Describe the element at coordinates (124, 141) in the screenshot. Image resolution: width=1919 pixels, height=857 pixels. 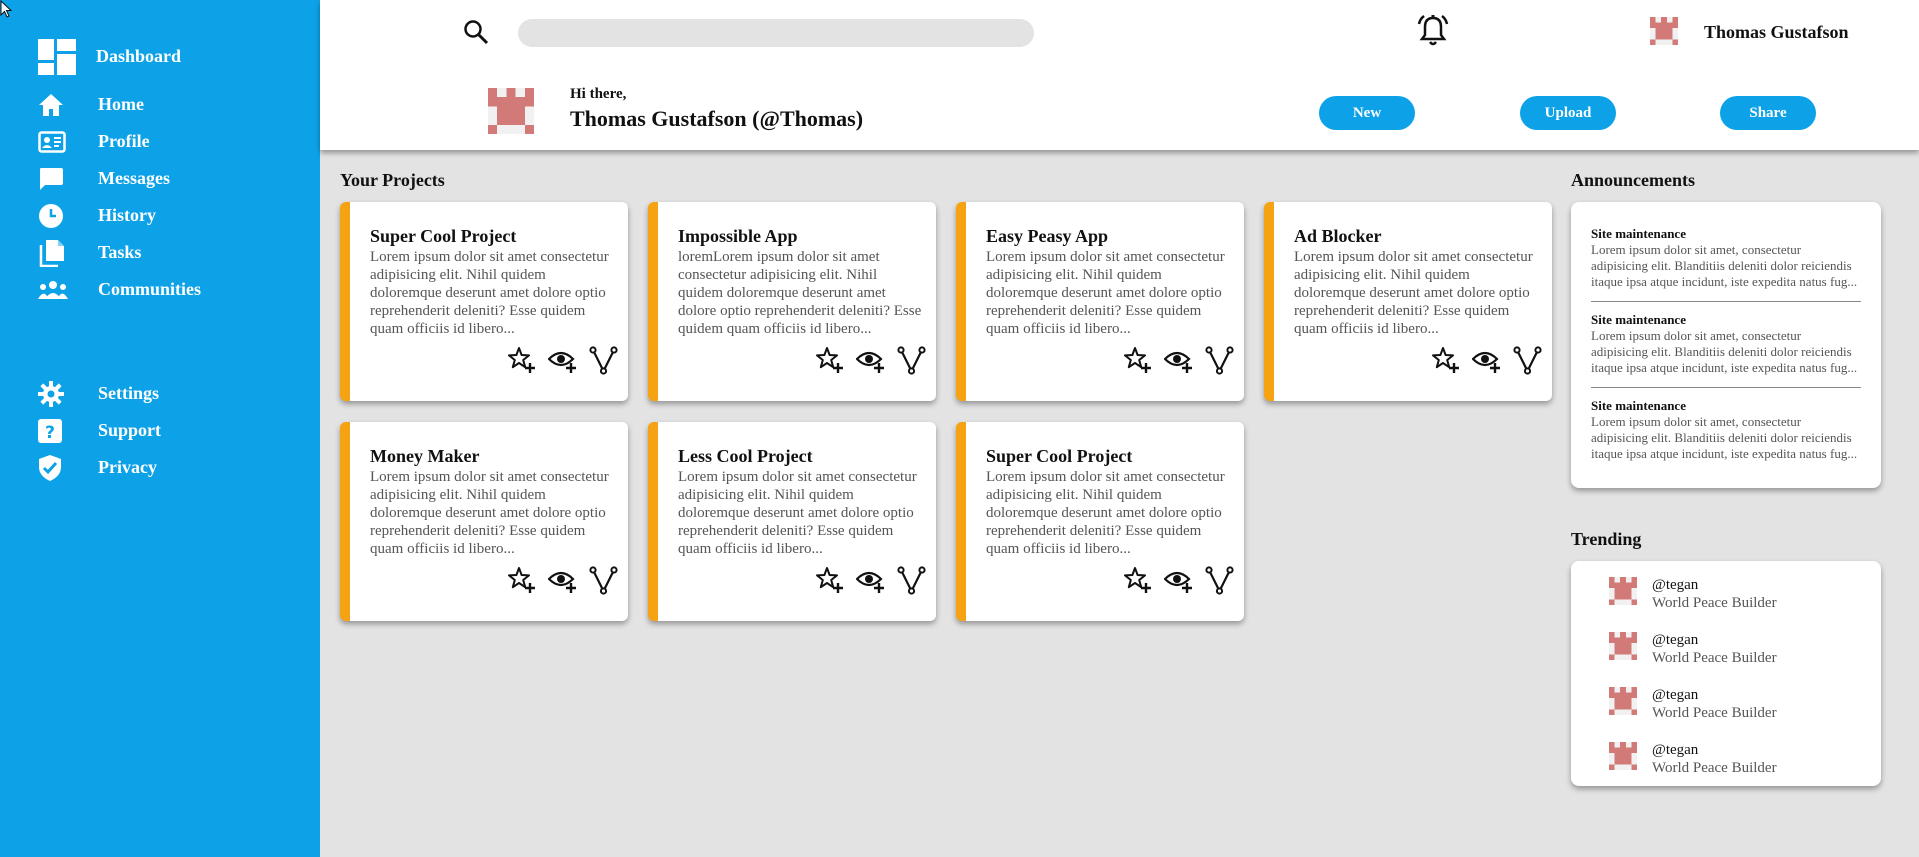
I see `sidebar-item-label: Profile` at that location.